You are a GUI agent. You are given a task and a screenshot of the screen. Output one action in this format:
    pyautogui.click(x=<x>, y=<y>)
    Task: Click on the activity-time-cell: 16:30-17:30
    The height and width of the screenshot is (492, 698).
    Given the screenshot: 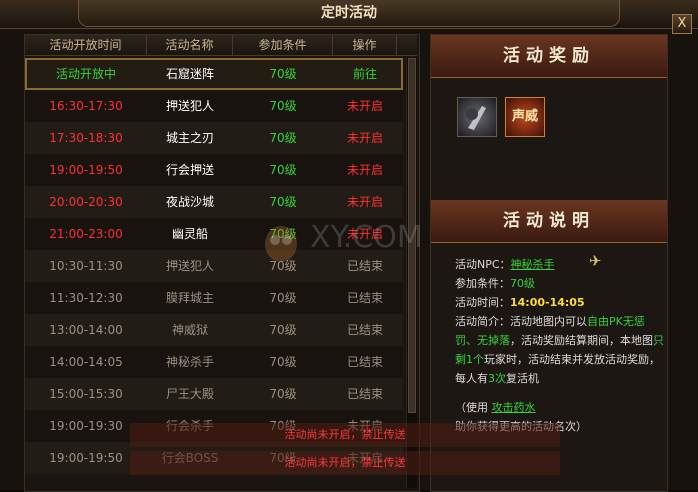 What is the action you would take?
    pyautogui.click(x=86, y=106)
    